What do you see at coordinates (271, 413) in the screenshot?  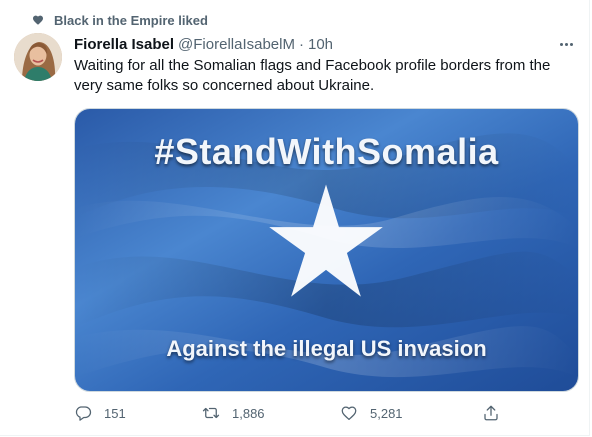 I see `retweet-button: 1,886` at bounding box center [271, 413].